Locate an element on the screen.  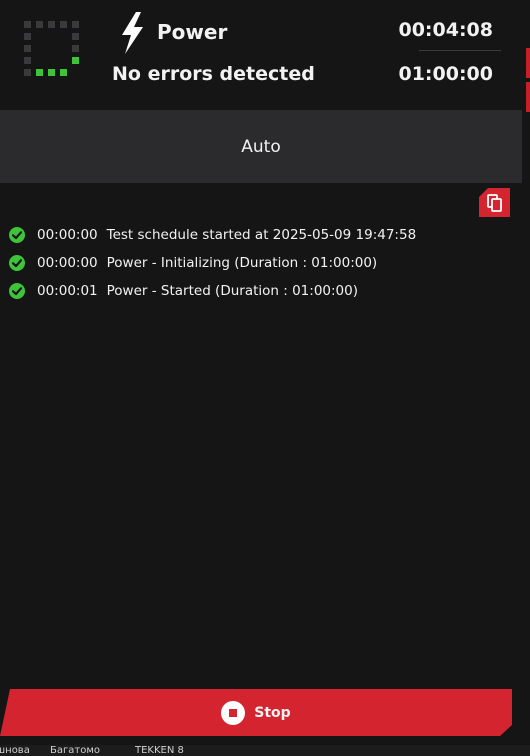
taskbar-item: TEKKEN 8 is located at coordinates (159, 751).